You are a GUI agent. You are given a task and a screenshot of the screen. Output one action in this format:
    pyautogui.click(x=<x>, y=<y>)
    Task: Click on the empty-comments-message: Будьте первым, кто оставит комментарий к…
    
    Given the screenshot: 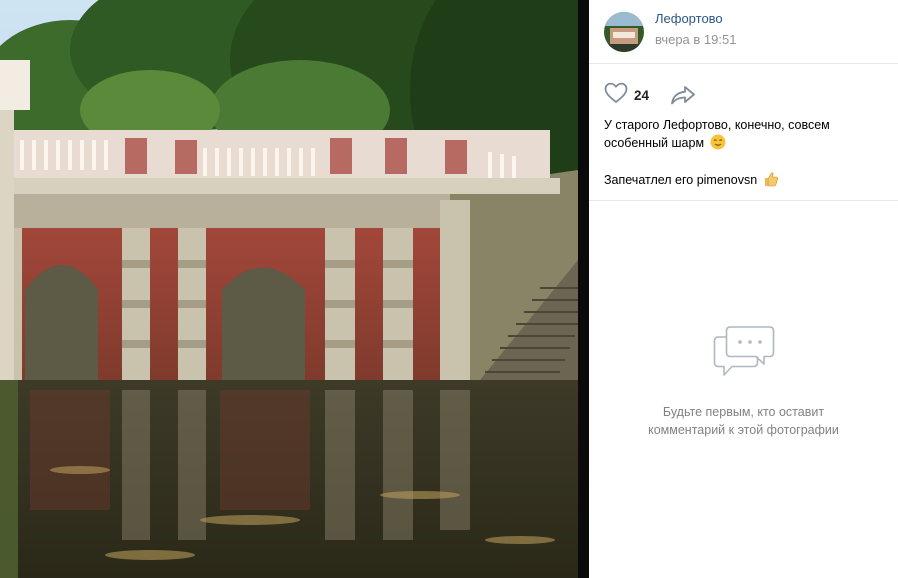 What is the action you would take?
    pyautogui.click(x=743, y=421)
    